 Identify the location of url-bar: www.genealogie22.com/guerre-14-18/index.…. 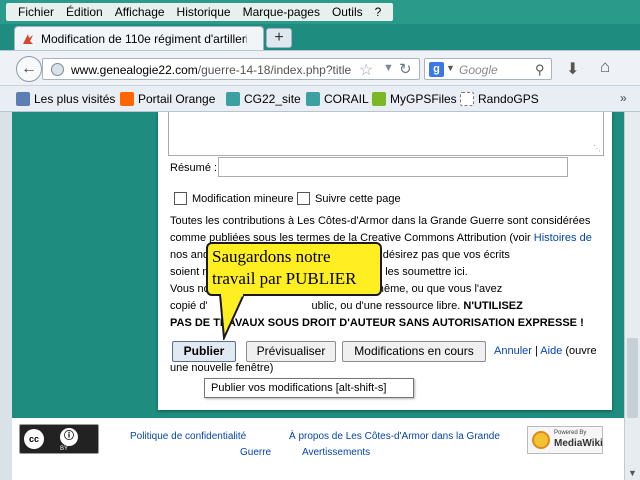
(231, 69).